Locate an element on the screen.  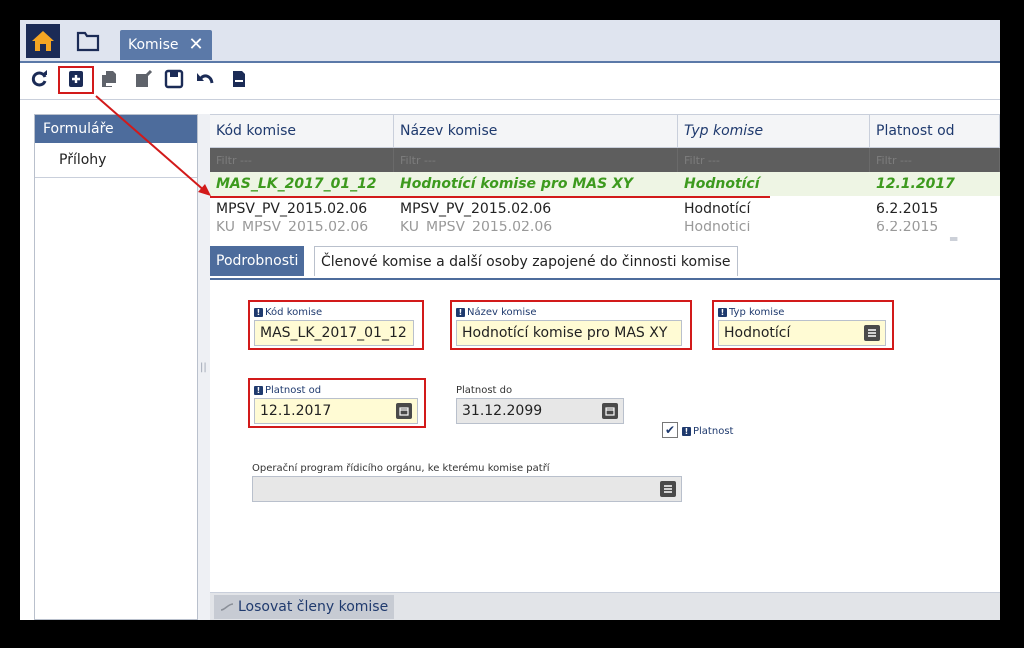
delete-button is located at coordinates (239, 79).